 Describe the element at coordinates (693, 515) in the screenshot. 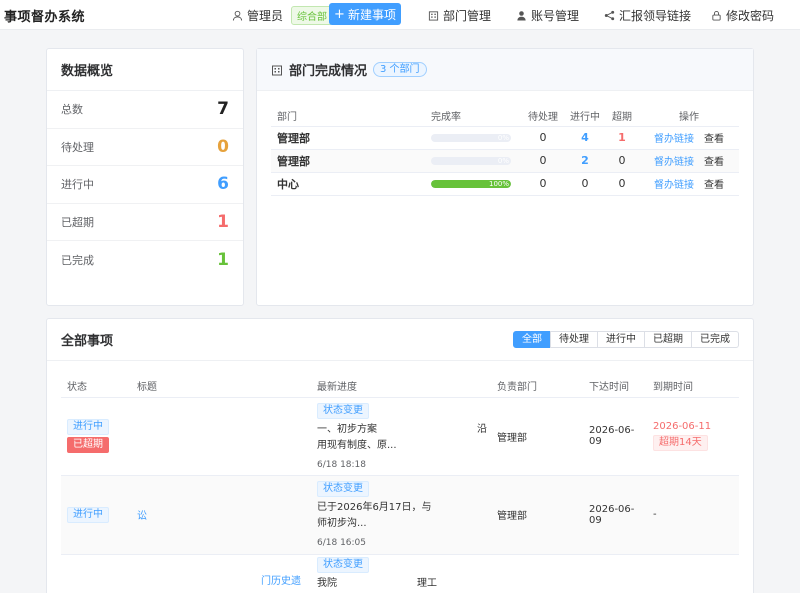

I see `due-date: -` at that location.